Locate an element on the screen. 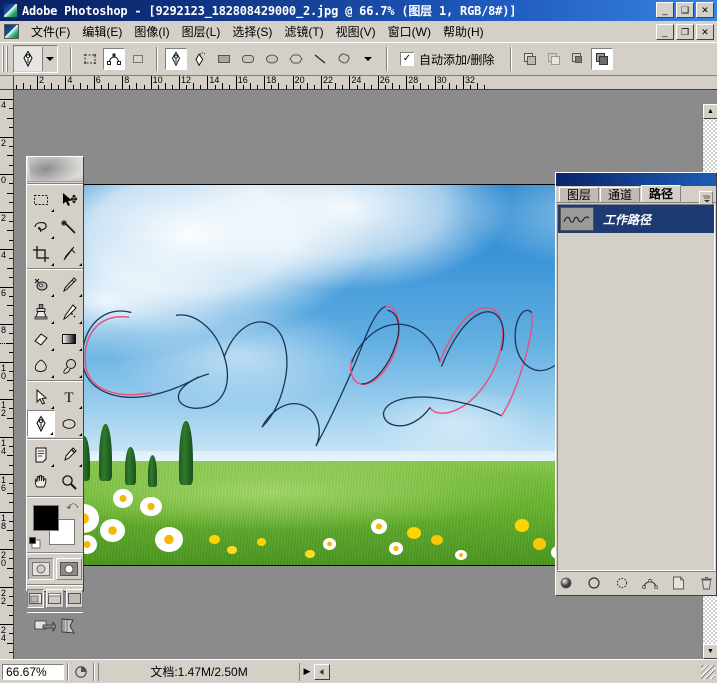 The width and height of the screenshot is (717, 683). window-resize-grip is located at coordinates (708, 671).